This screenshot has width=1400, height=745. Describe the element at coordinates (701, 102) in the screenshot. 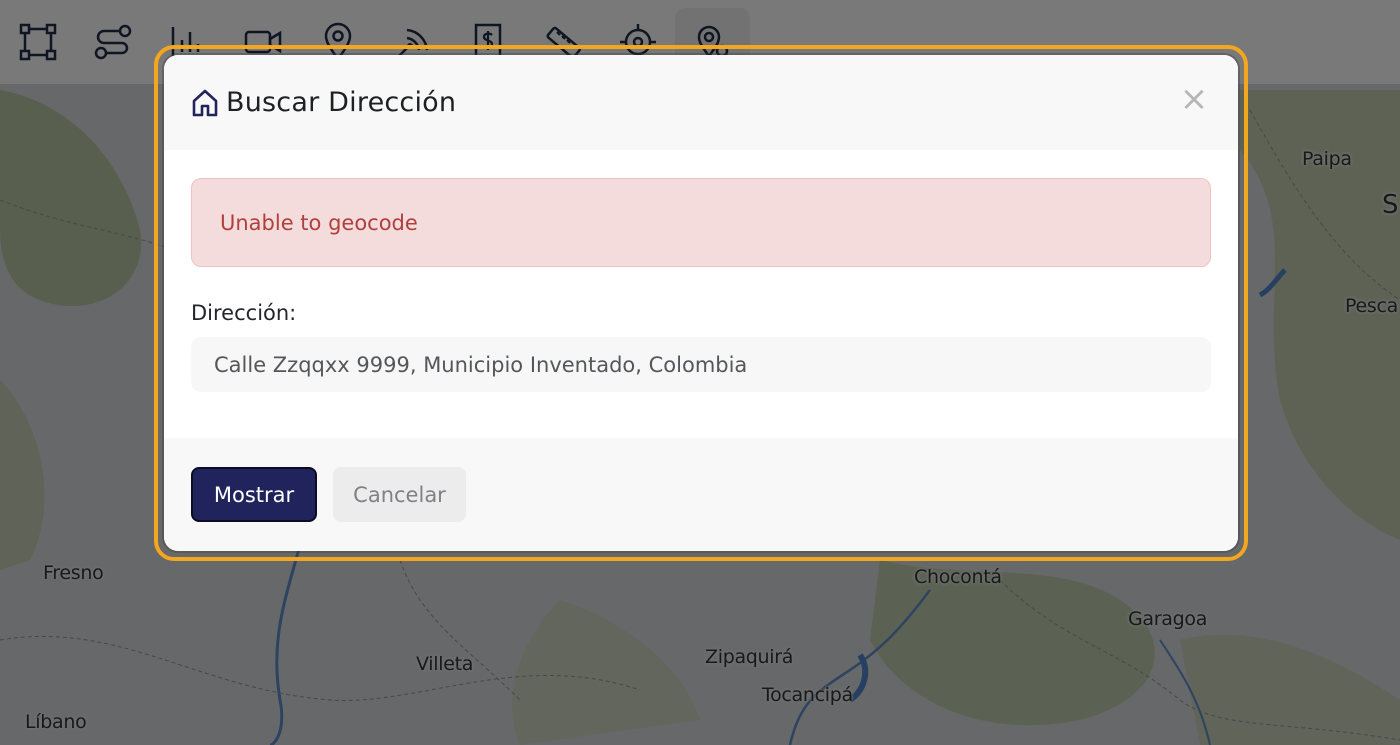

I see `dialog-header: Buscar Dirección ×` at that location.